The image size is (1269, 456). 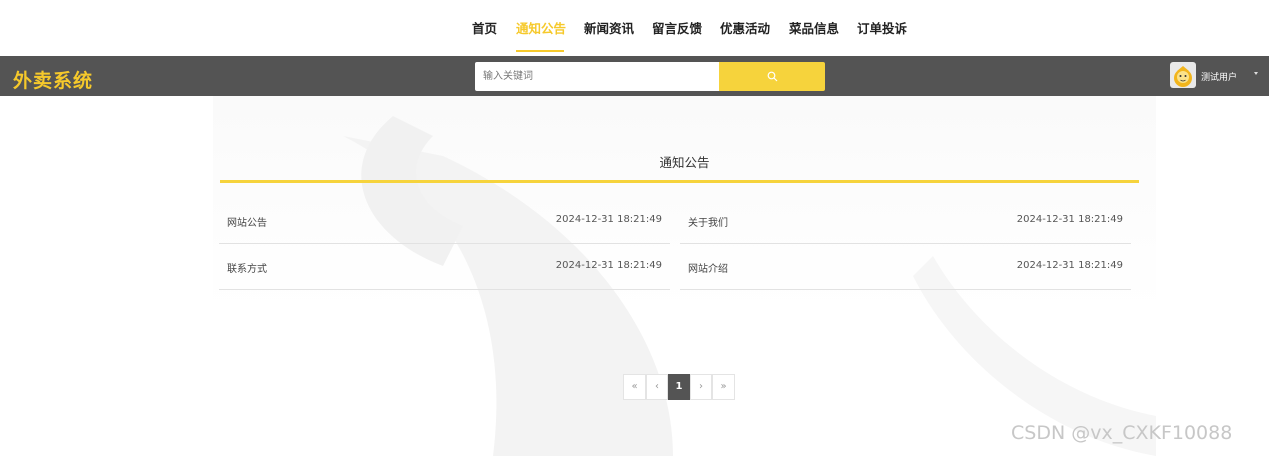 What do you see at coordinates (708, 269) in the screenshot?
I see `notice-title: 网站介绍` at bounding box center [708, 269].